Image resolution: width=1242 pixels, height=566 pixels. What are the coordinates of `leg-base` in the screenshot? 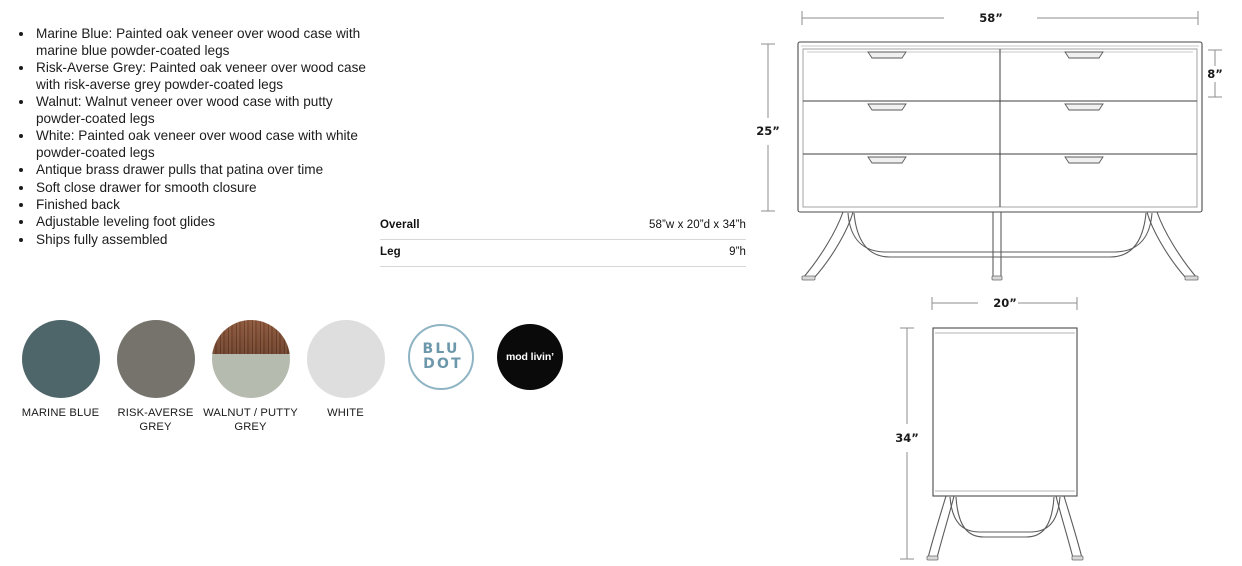 It's located at (1000, 245).